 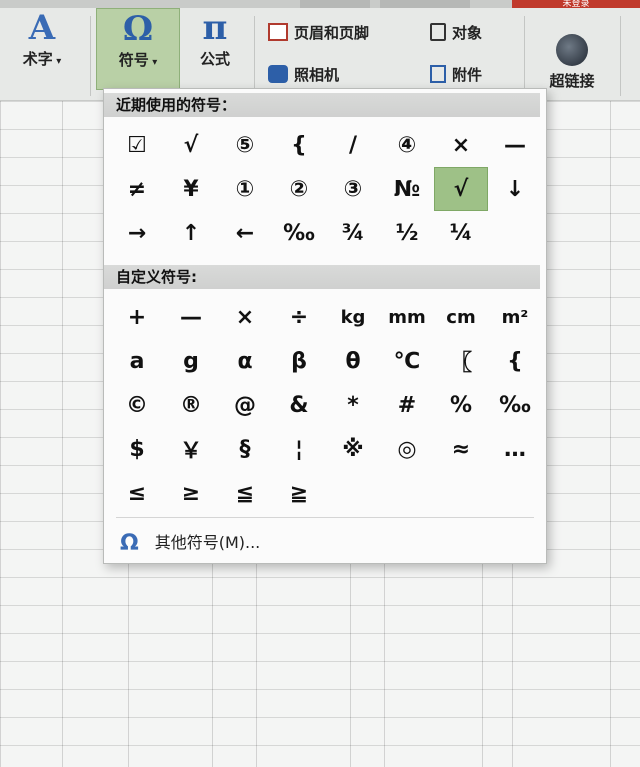 I want to click on symbol-label: 符号, so click(x=133, y=60).